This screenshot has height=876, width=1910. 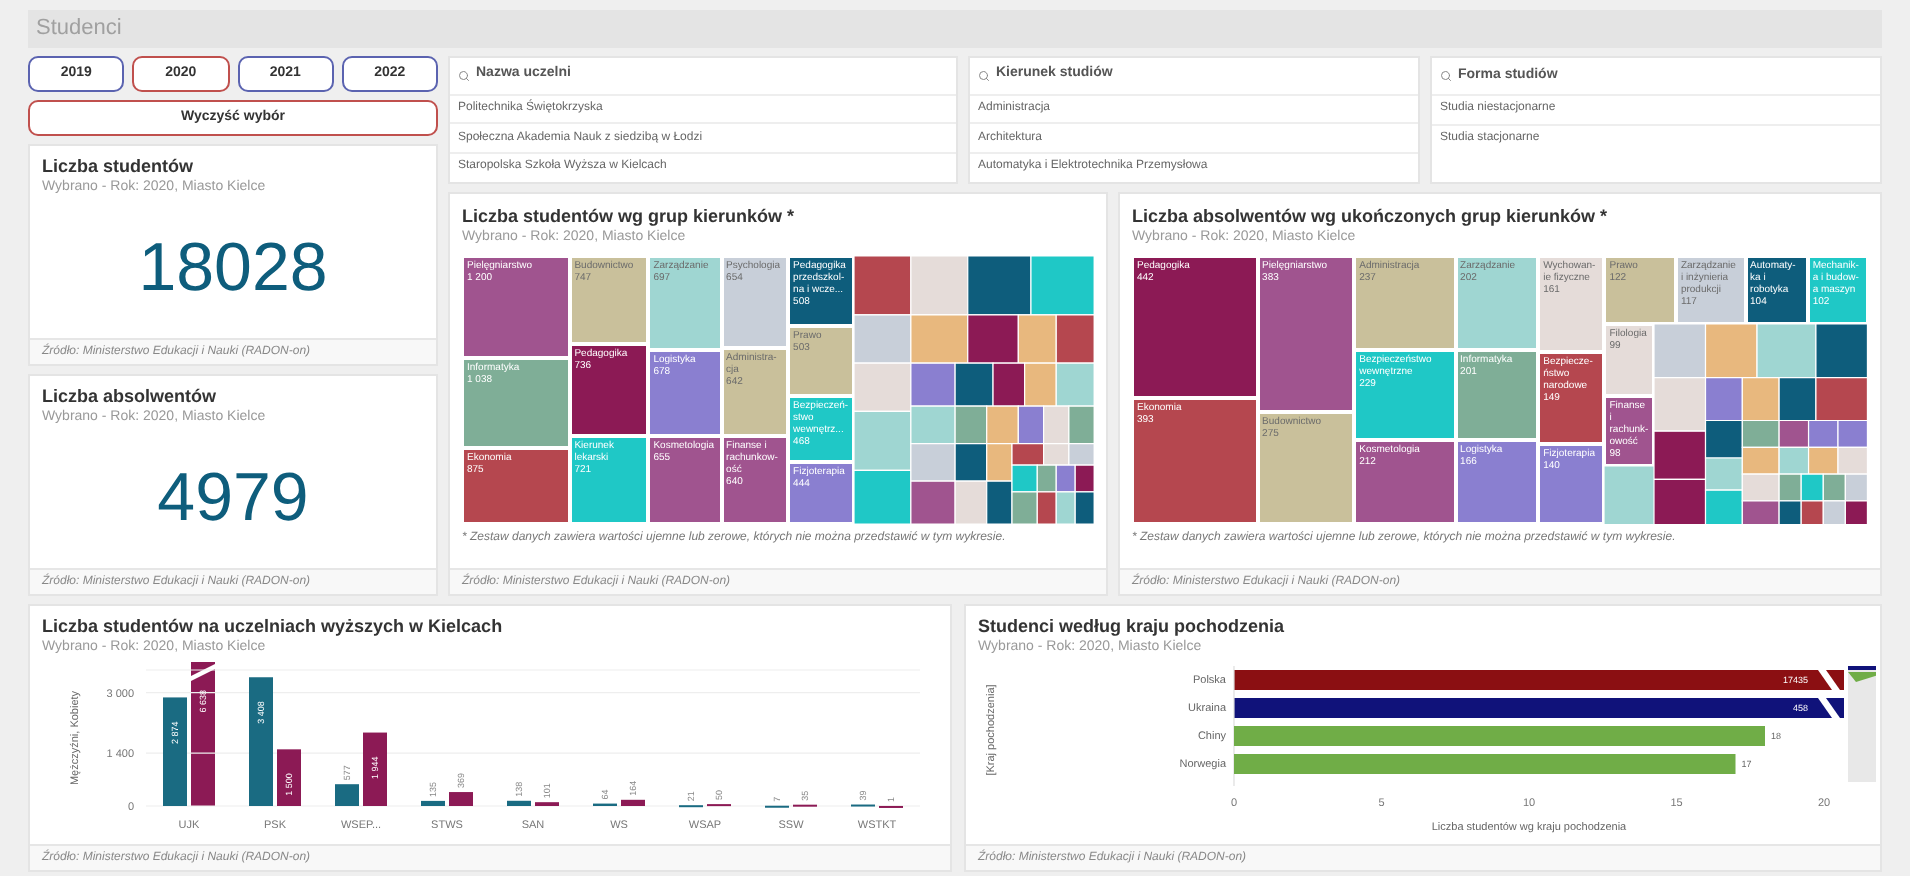 What do you see at coordinates (233, 498) in the screenshot?
I see `kpi-value: 4979` at bounding box center [233, 498].